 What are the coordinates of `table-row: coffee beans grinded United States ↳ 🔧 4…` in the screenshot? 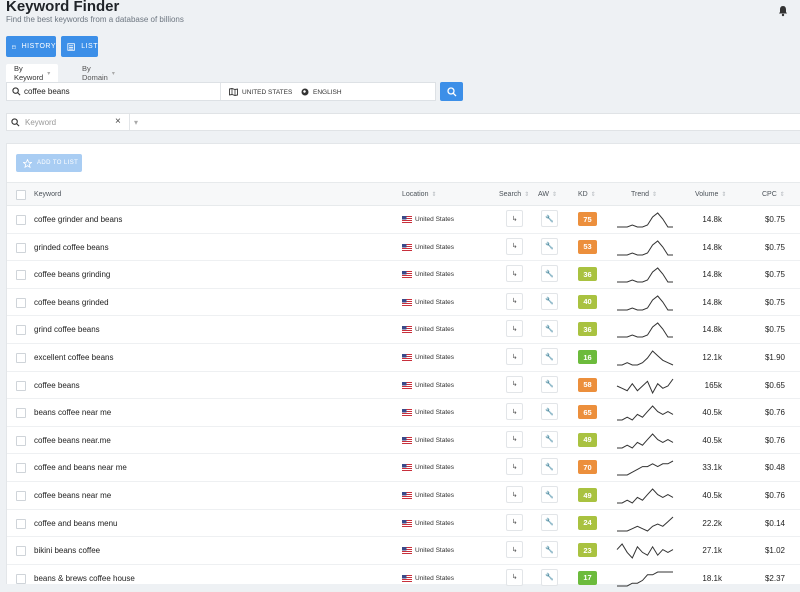 It's located at (403, 303).